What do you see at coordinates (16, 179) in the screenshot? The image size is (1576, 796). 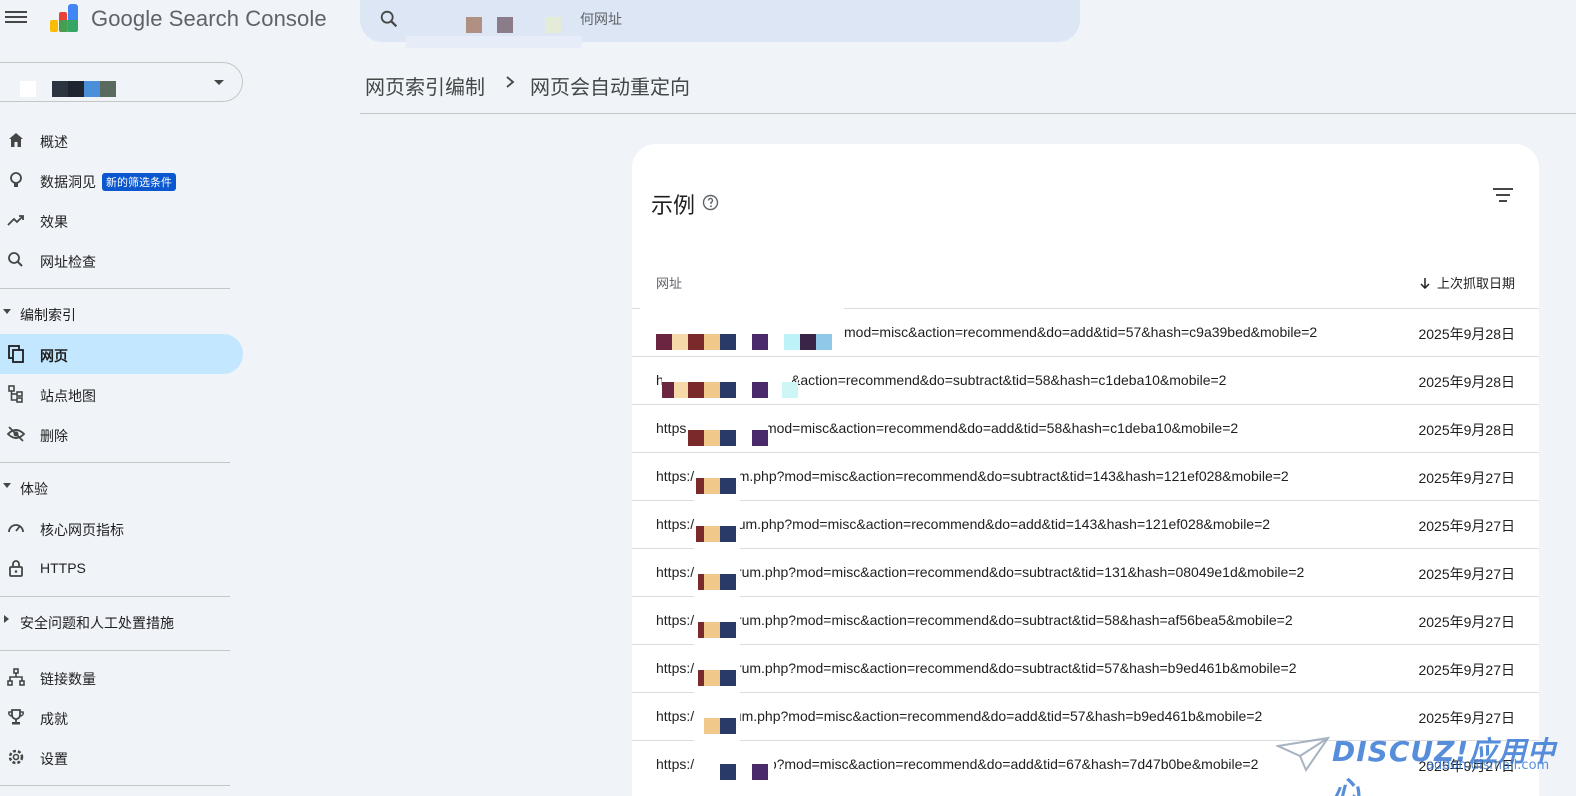 I see `lightbulb-icon` at bounding box center [16, 179].